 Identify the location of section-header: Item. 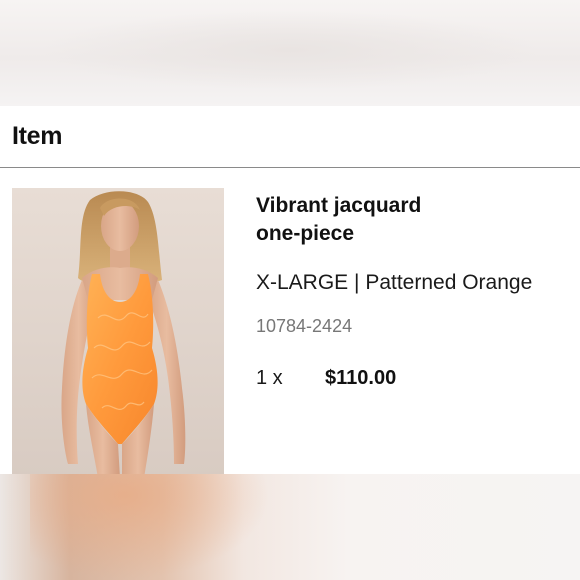
(290, 137).